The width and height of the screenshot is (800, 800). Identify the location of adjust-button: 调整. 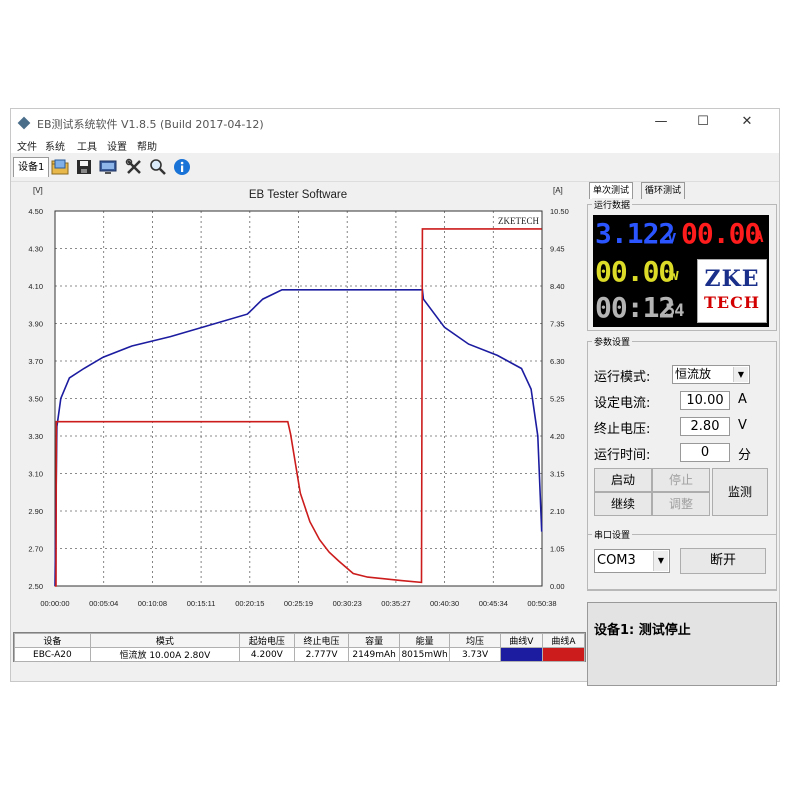
(681, 504).